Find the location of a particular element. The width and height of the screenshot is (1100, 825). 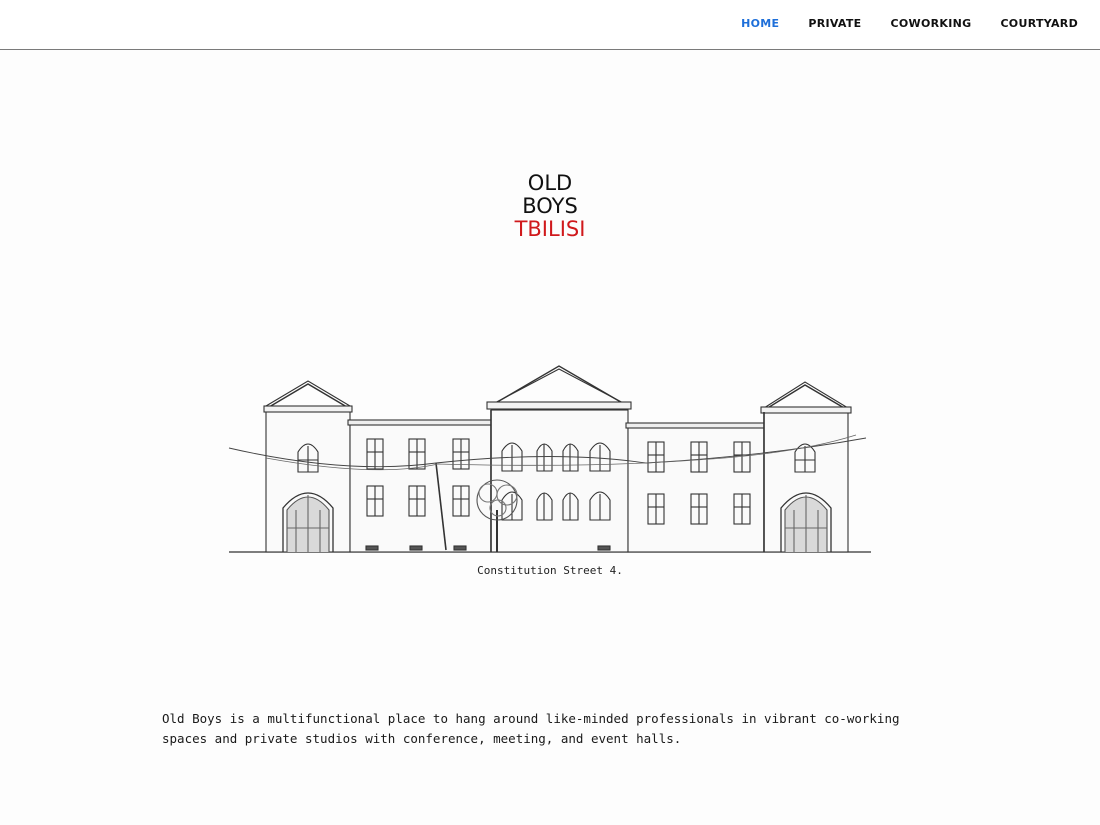

logo-line-boys: BOYS is located at coordinates (550, 206).